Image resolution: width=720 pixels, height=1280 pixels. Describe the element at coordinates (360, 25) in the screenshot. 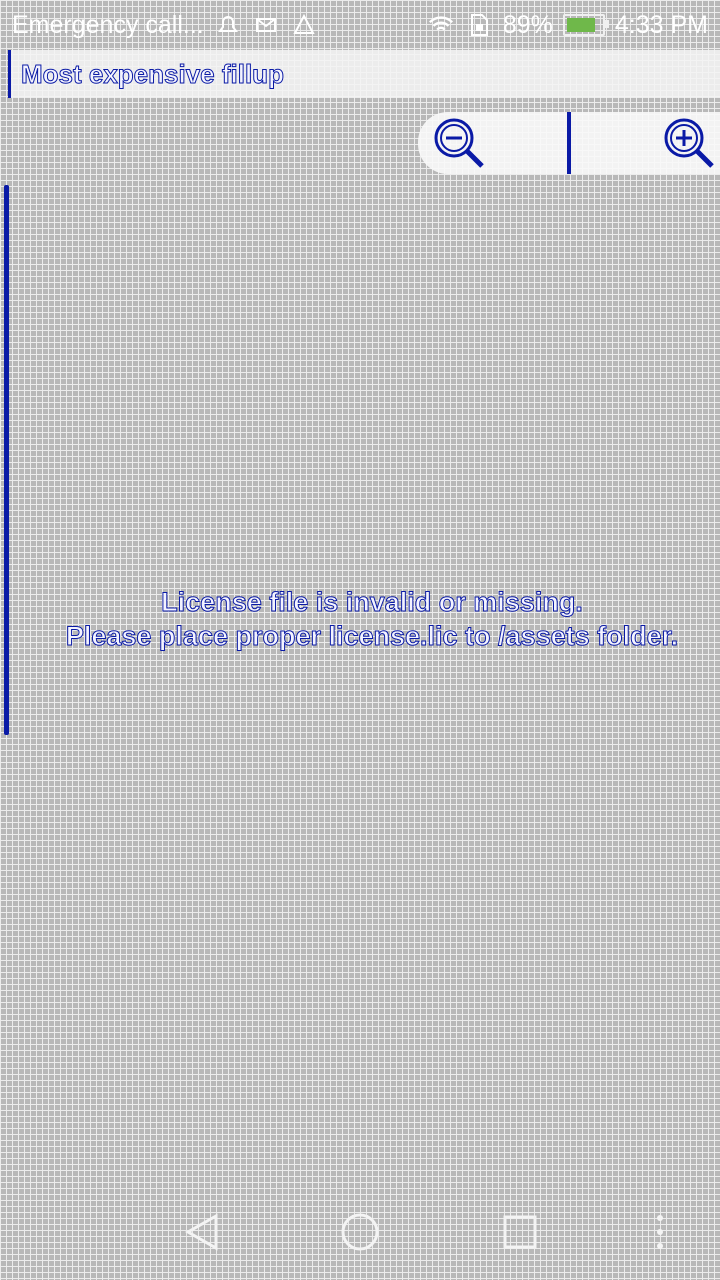

I see `status-bar: Emergency call... 89% 4:33 PM` at that location.